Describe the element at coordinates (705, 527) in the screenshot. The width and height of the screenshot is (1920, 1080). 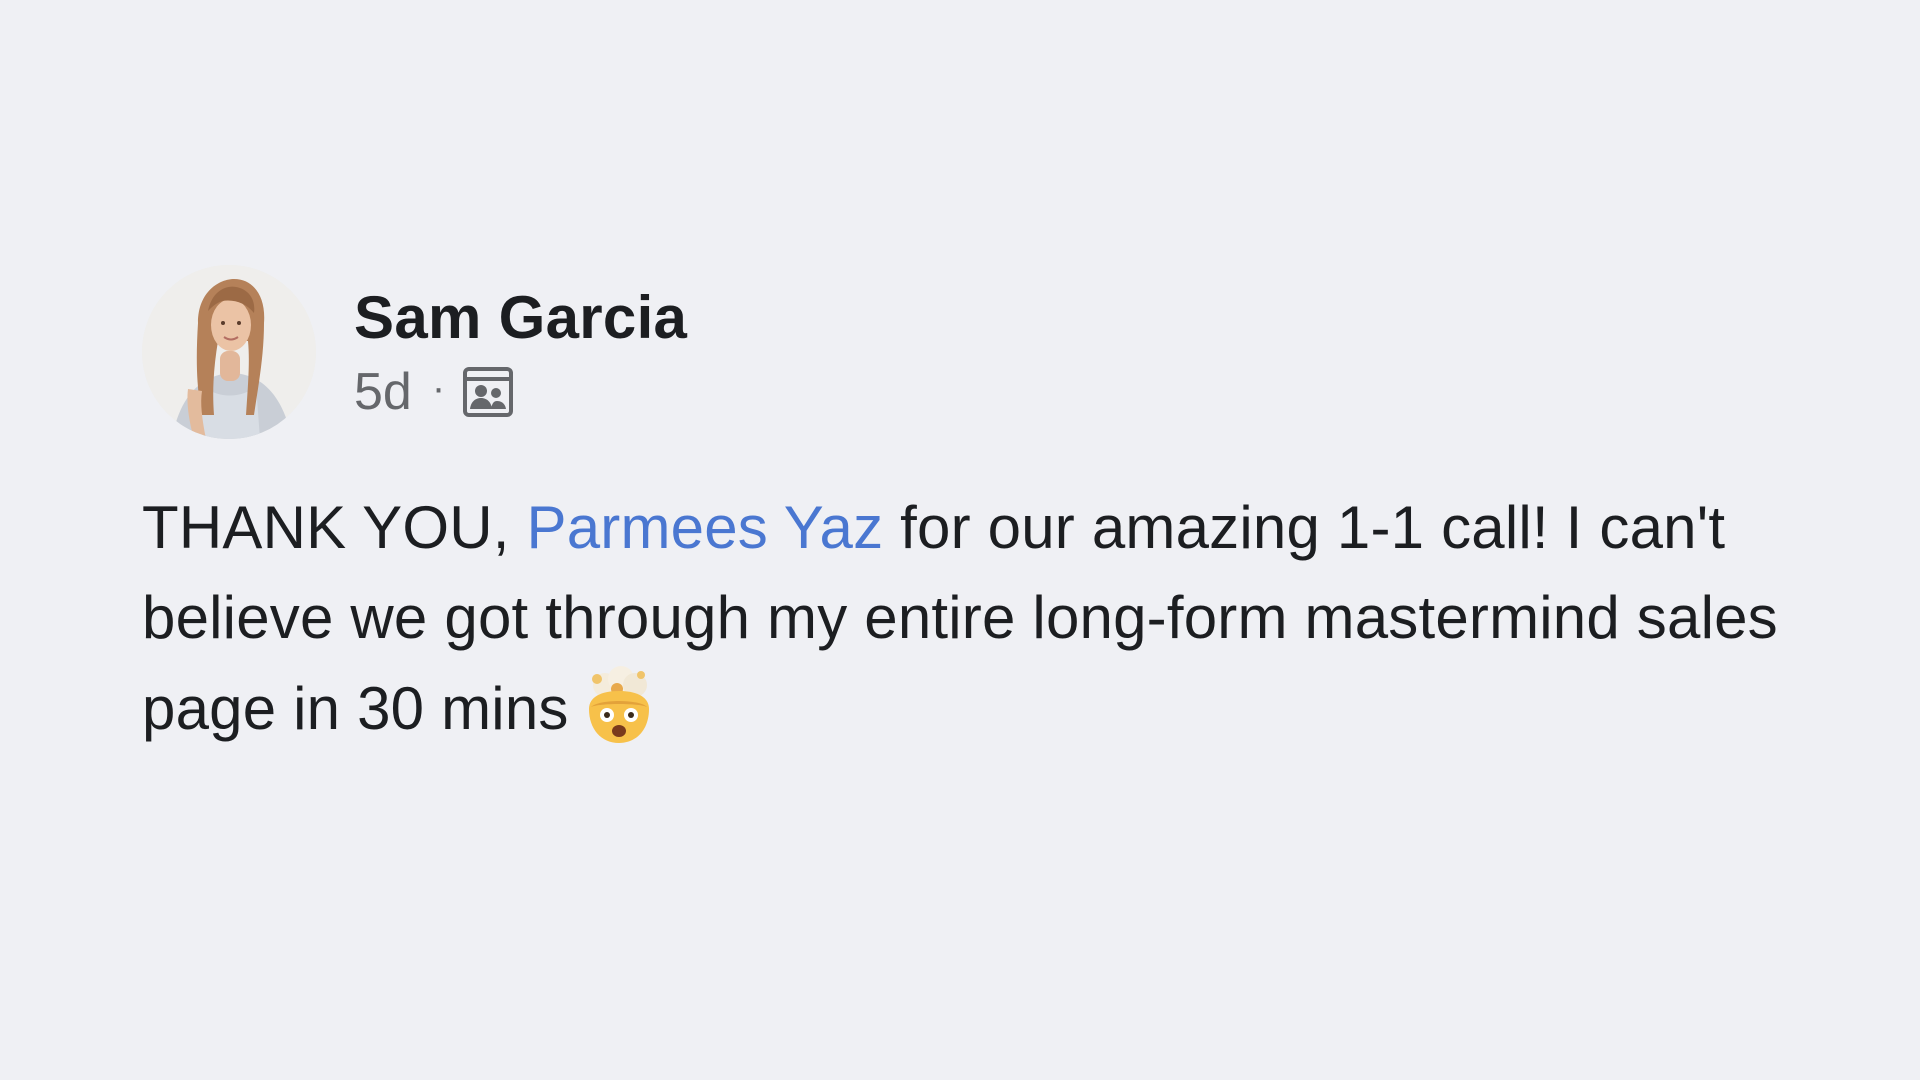
I see `mention-link: Parmees Yaz` at that location.